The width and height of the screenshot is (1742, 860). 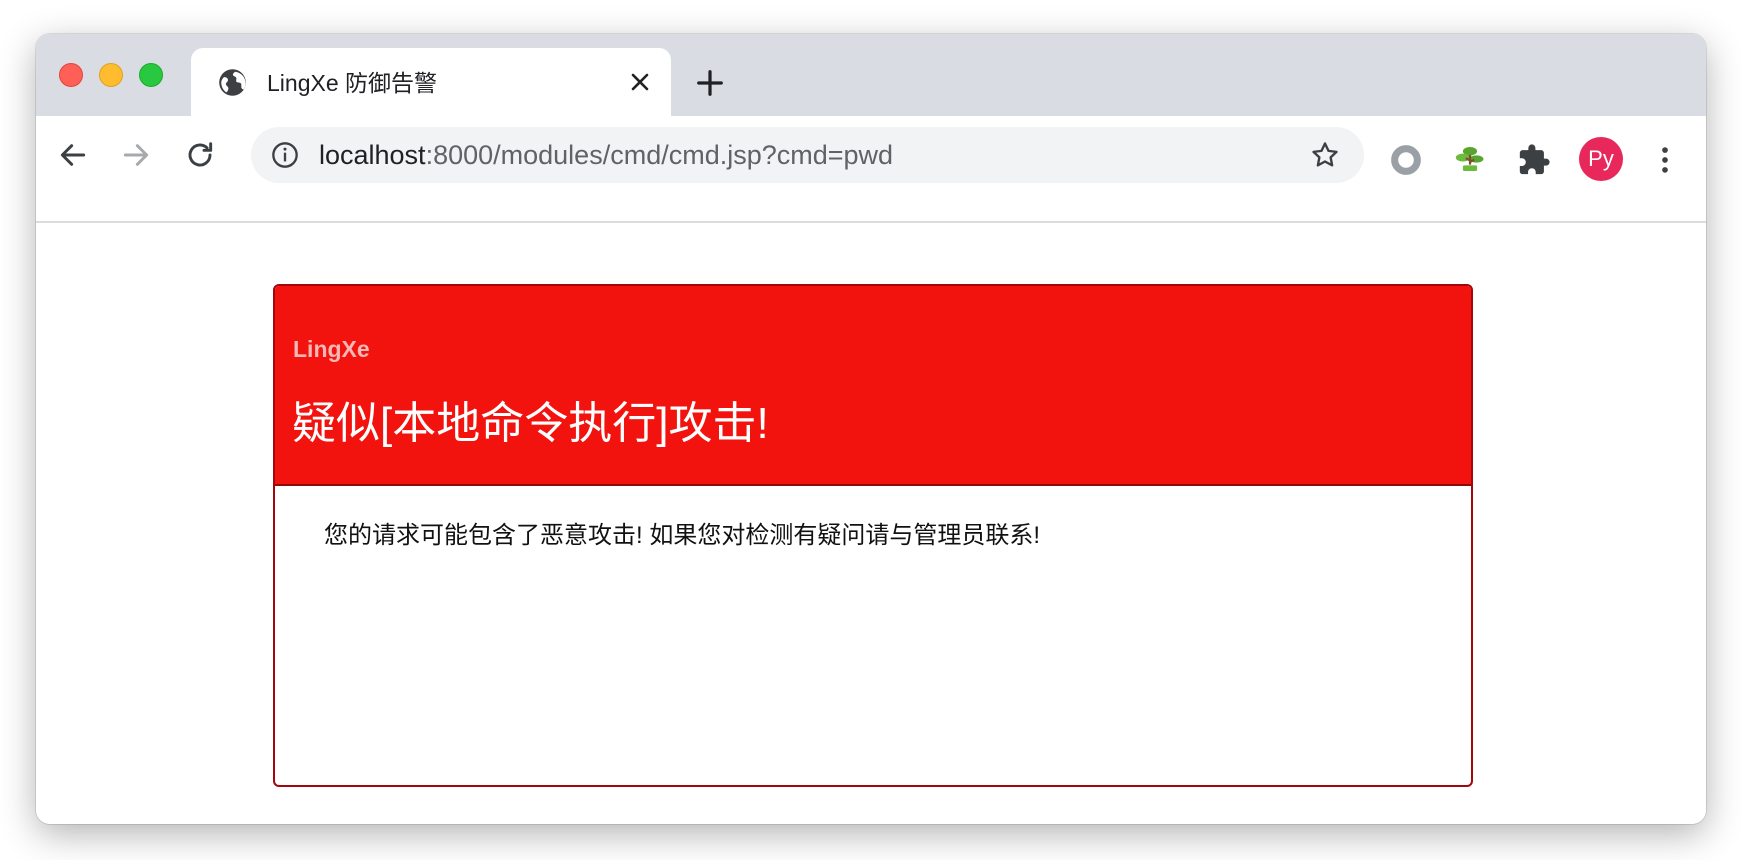 What do you see at coordinates (1406, 160) in the screenshot?
I see `ring-extension-icon` at bounding box center [1406, 160].